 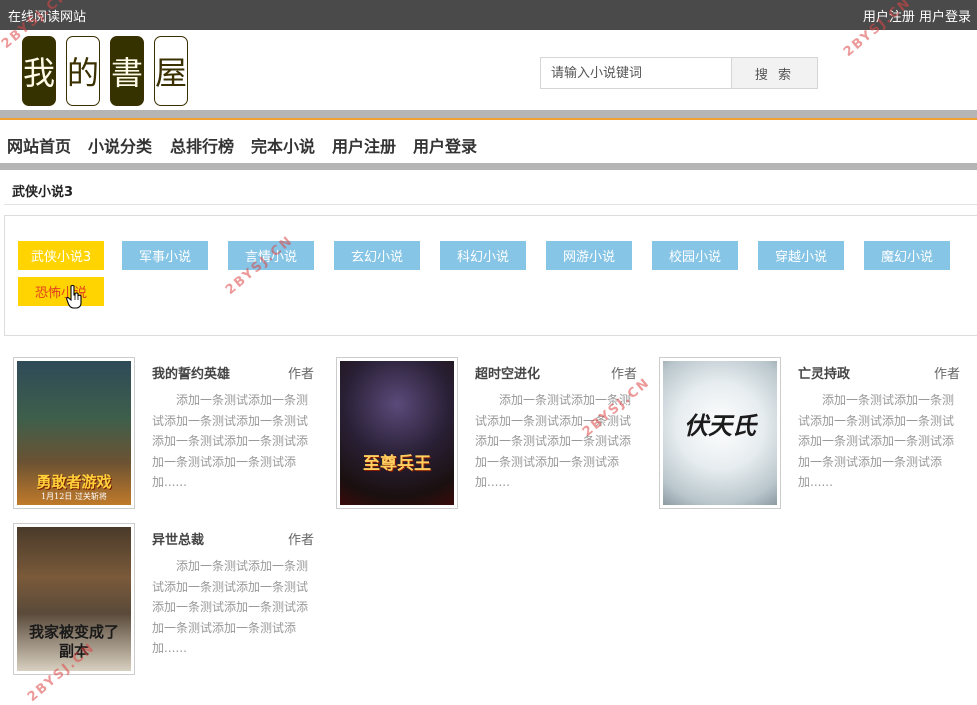 I want to click on logo-char: 書, so click(x=127, y=71).